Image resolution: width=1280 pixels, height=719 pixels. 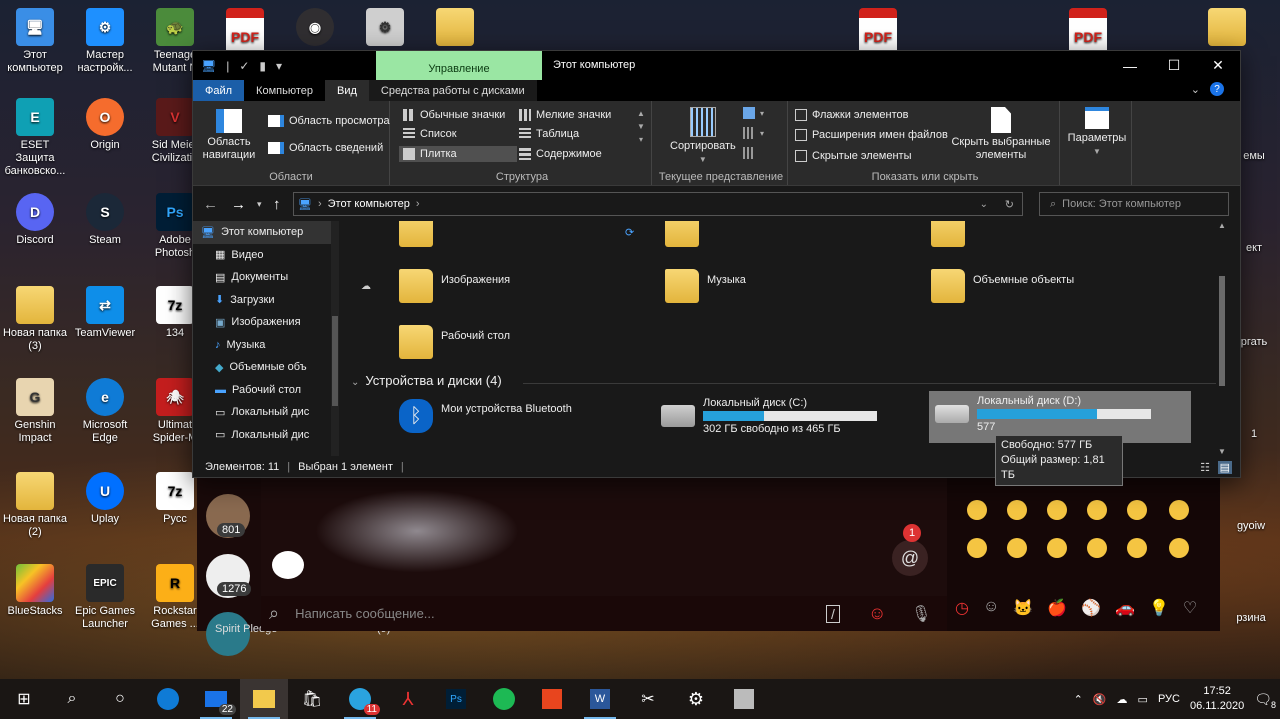 What do you see at coordinates (385, 28) in the screenshot?
I see `desktop-icon-installer: ⚙` at bounding box center [385, 28].